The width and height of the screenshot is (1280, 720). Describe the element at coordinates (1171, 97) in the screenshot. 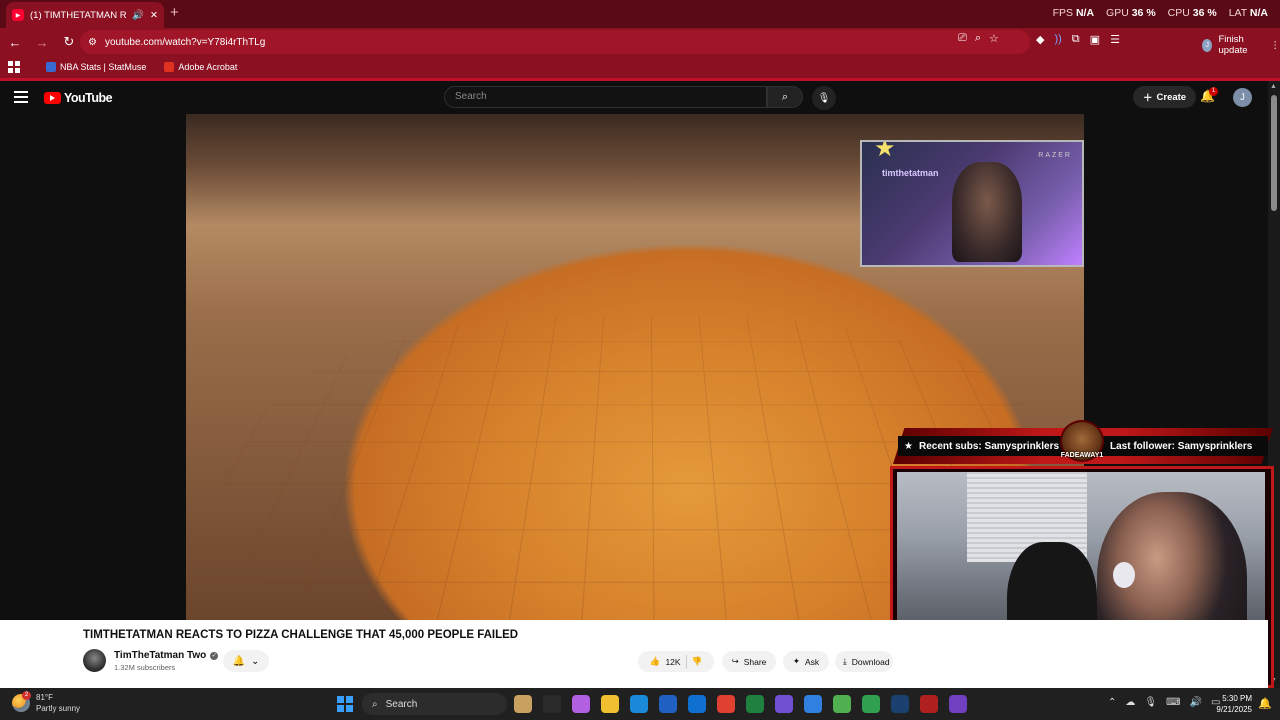

I see `create-label: Create` at that location.